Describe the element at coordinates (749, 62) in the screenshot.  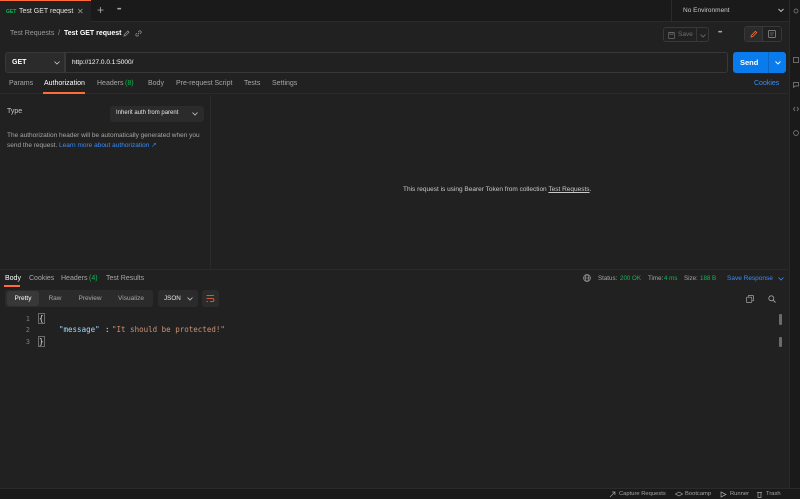
I see `send-button-label: Send` at that location.